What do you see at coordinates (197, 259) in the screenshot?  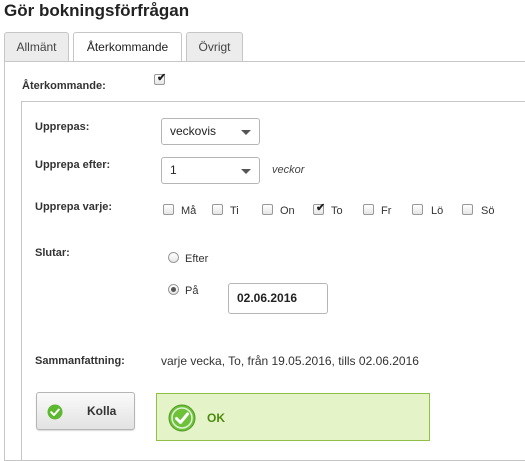 I see `ends-after-label: Efter` at bounding box center [197, 259].